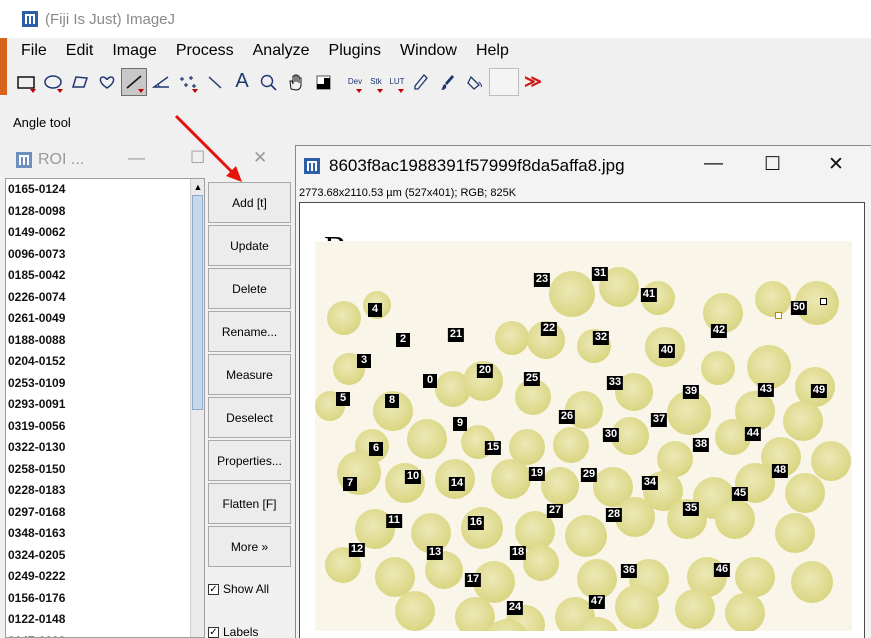  I want to click on roi-list-item: 0297-0168, so click(105, 513).